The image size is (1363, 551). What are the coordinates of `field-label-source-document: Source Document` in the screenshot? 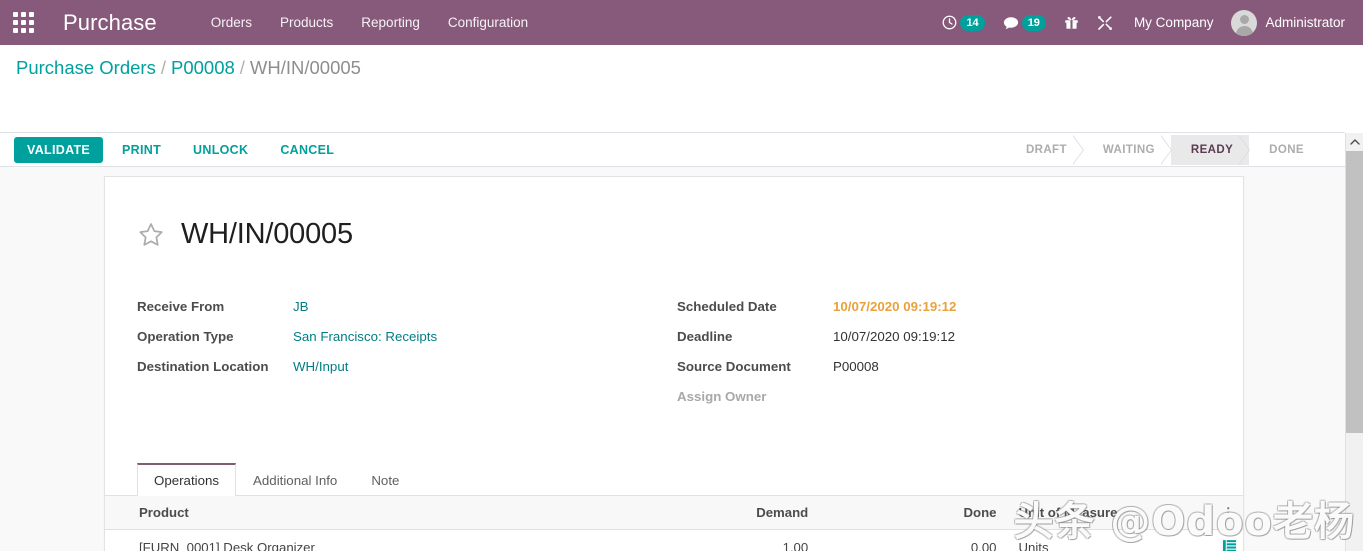 It's located at (733, 366).